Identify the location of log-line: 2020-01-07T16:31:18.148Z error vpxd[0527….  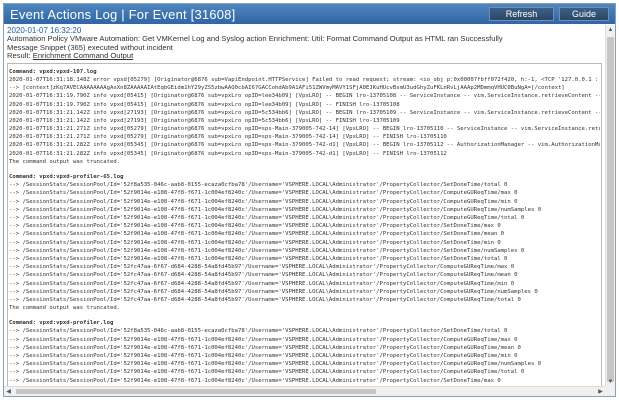
(304, 79).